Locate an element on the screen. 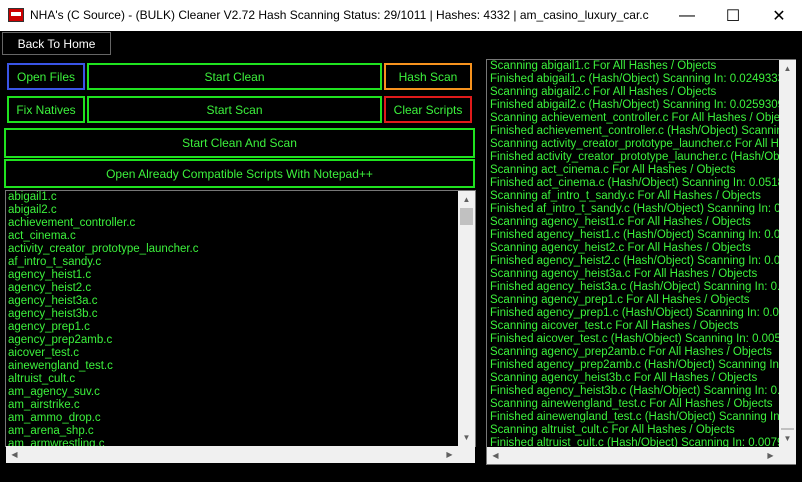 This screenshot has height=482, width=802. file-list-item: am_airstrike.c is located at coordinates (240, 405).